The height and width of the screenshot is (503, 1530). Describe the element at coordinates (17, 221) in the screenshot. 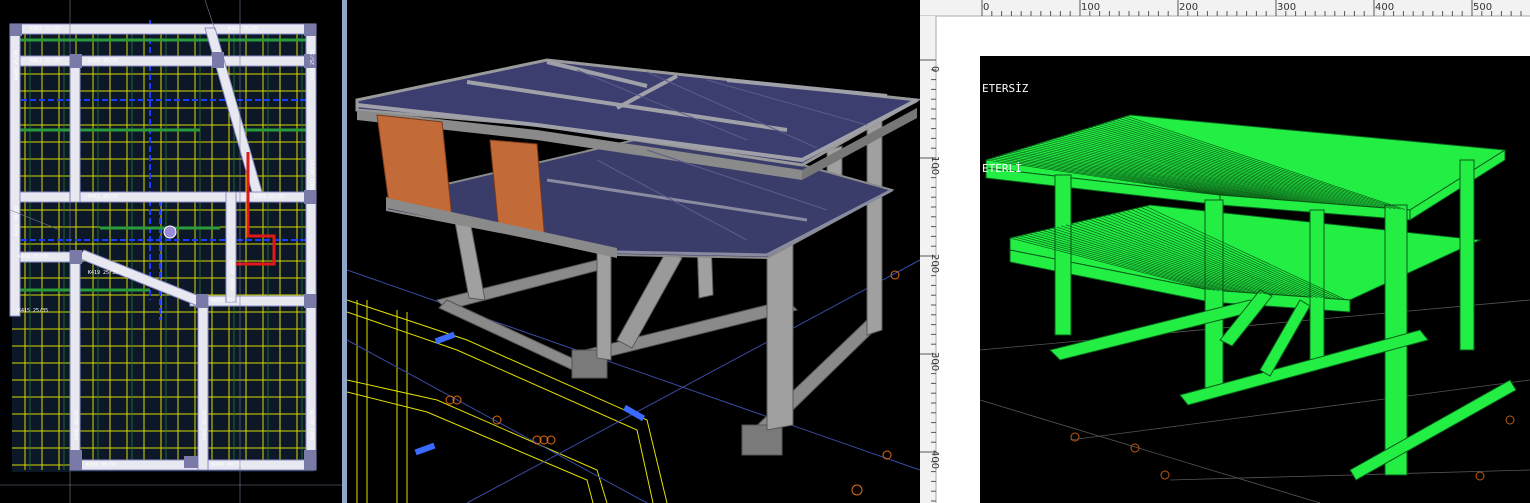

I see `svg-text: K421 40/35` at that location.